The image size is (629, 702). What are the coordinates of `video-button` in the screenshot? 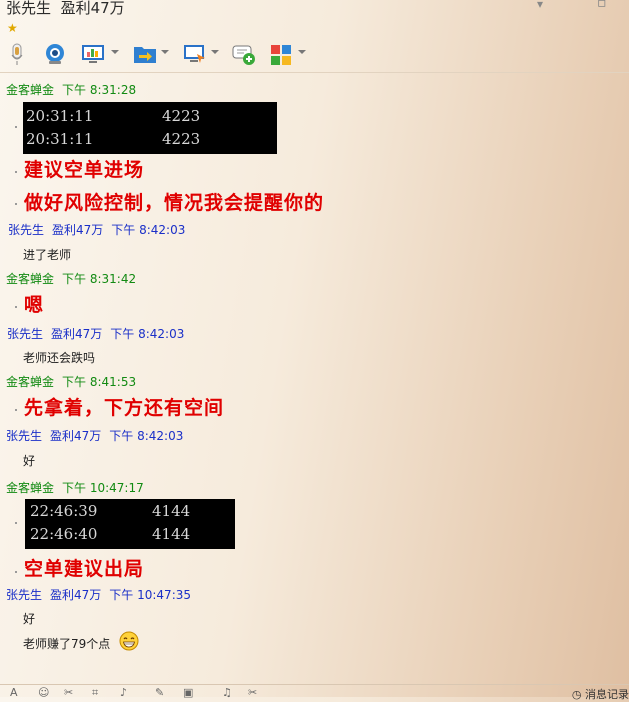 It's located at (55, 54).